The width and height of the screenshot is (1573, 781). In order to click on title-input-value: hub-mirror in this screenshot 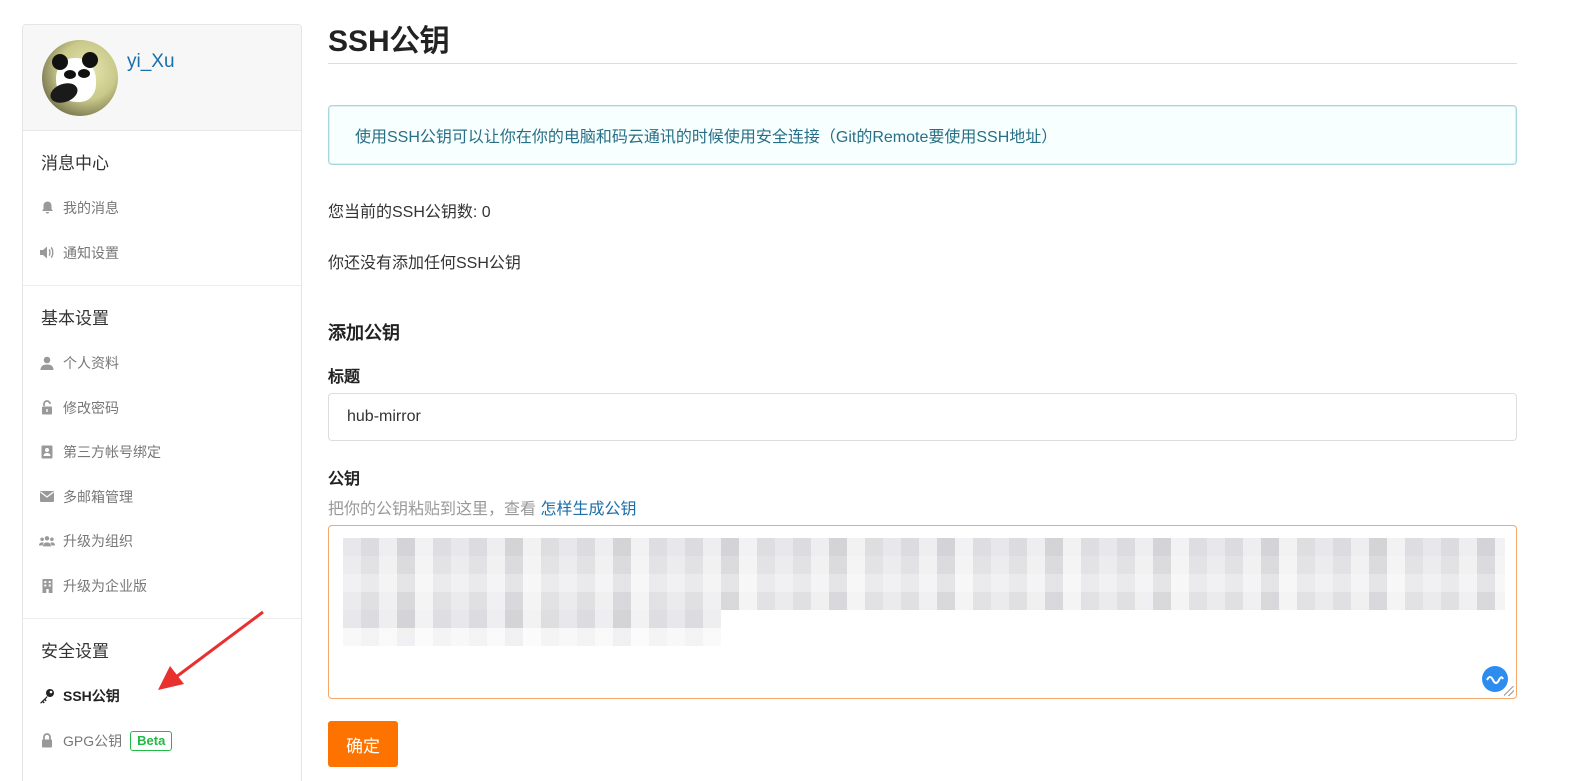, I will do `click(384, 416)`.